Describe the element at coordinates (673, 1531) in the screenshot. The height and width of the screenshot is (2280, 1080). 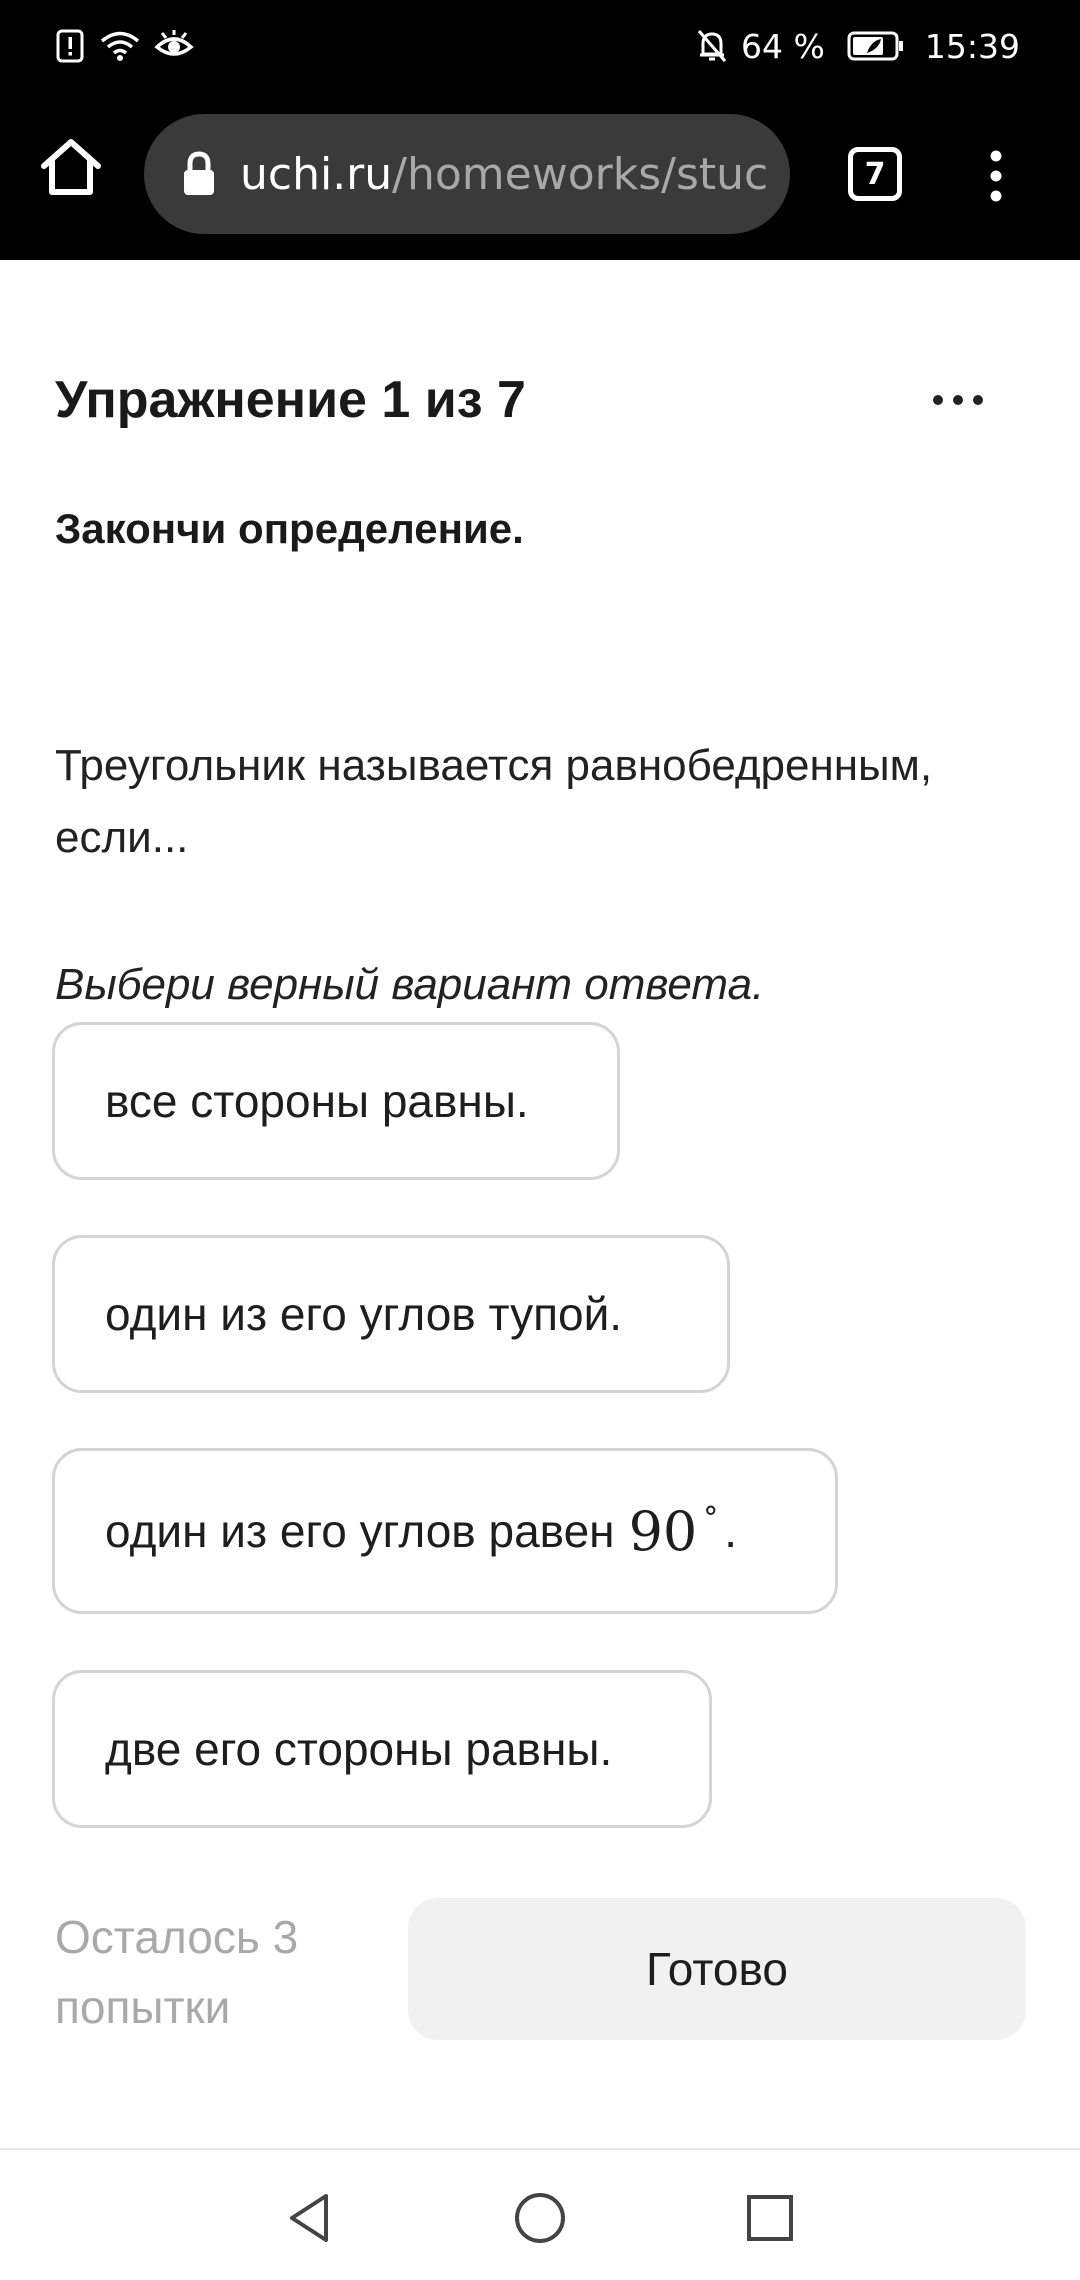
I see `math-value: 90 °` at that location.